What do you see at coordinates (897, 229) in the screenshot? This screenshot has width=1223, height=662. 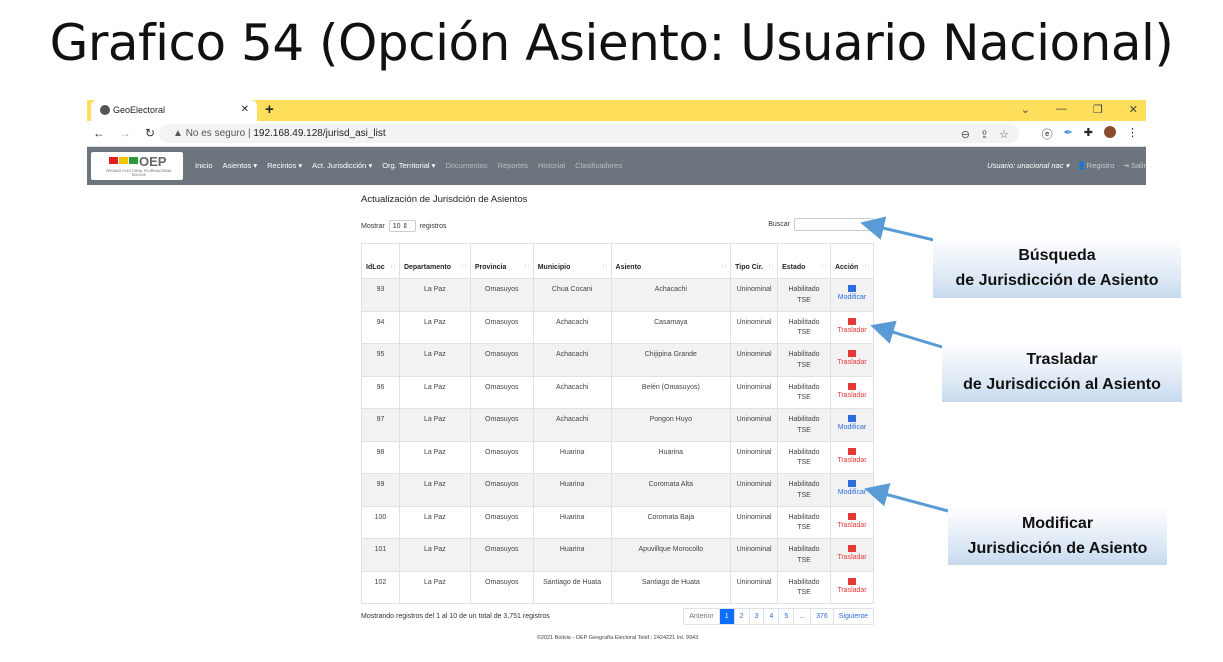 I see `arrow-busqueda` at bounding box center [897, 229].